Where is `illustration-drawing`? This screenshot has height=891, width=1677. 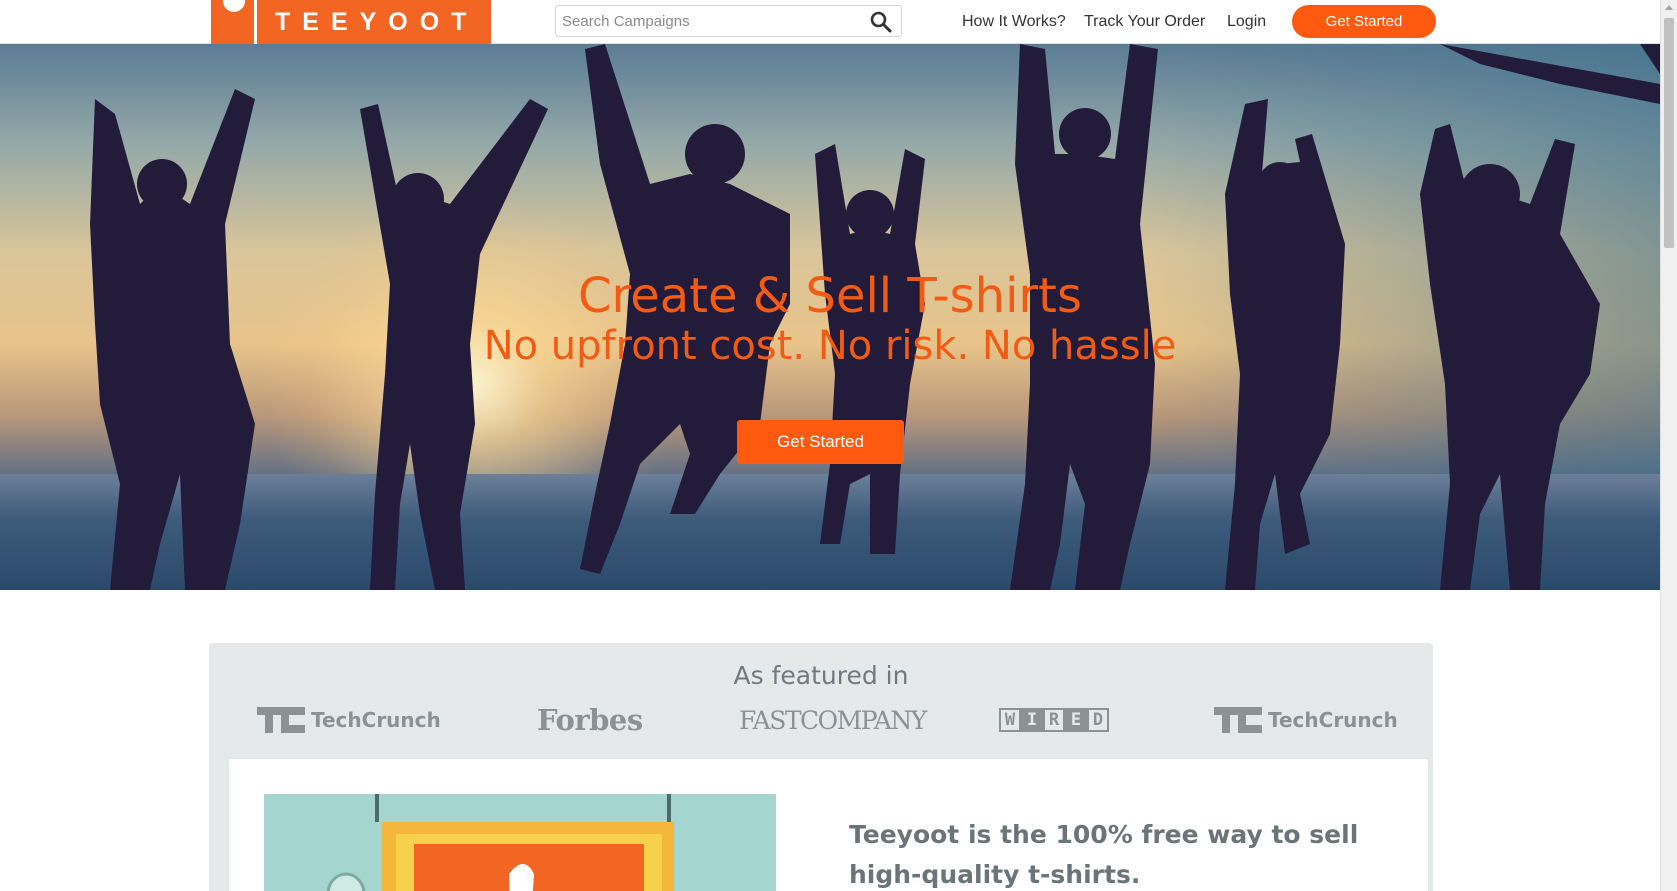 illustration-drawing is located at coordinates (500, 842).